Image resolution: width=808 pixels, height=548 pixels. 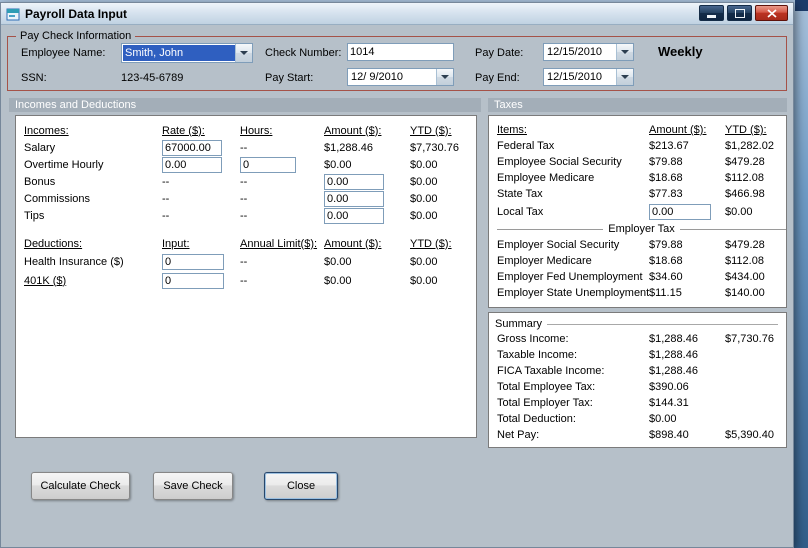 What do you see at coordinates (749, 435) in the screenshot?
I see `net-pay-ytd: $5,390.40` at bounding box center [749, 435].